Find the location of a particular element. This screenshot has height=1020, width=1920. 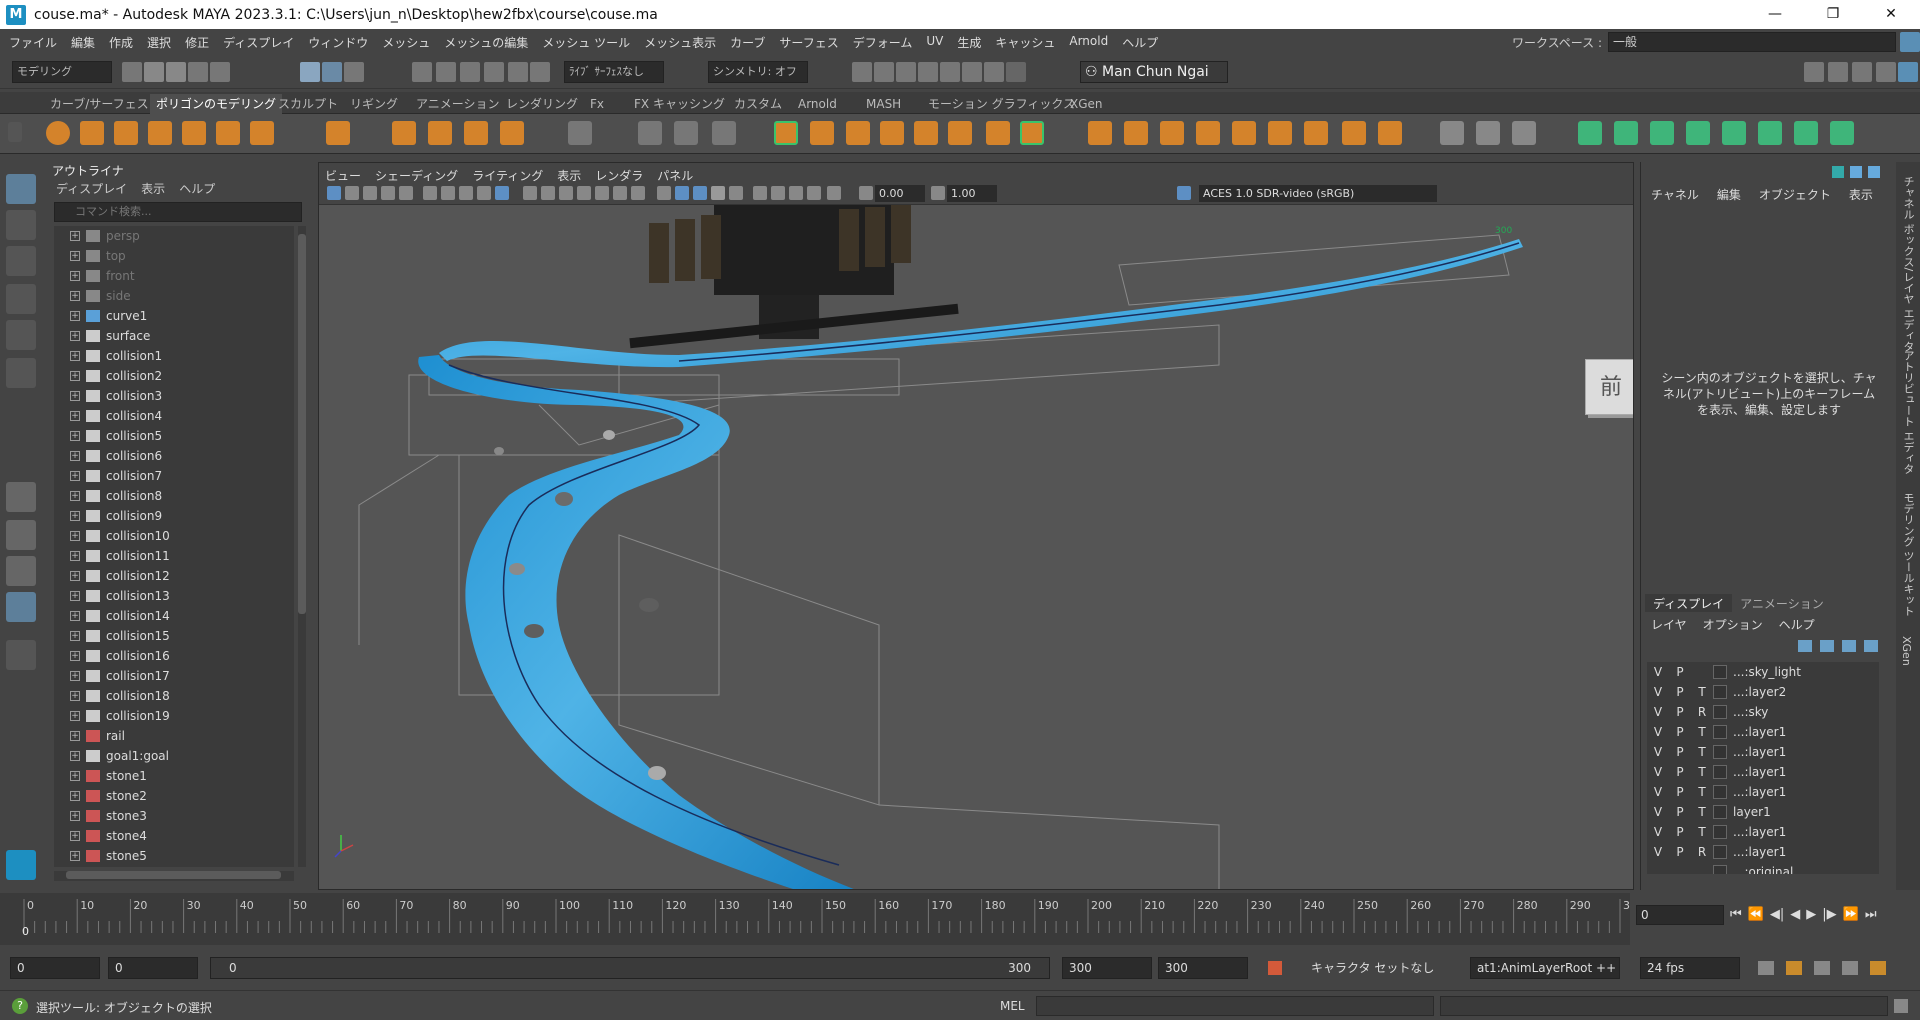

shelf-tab-11: モーション グラフィックス is located at coordinates (1001, 104).